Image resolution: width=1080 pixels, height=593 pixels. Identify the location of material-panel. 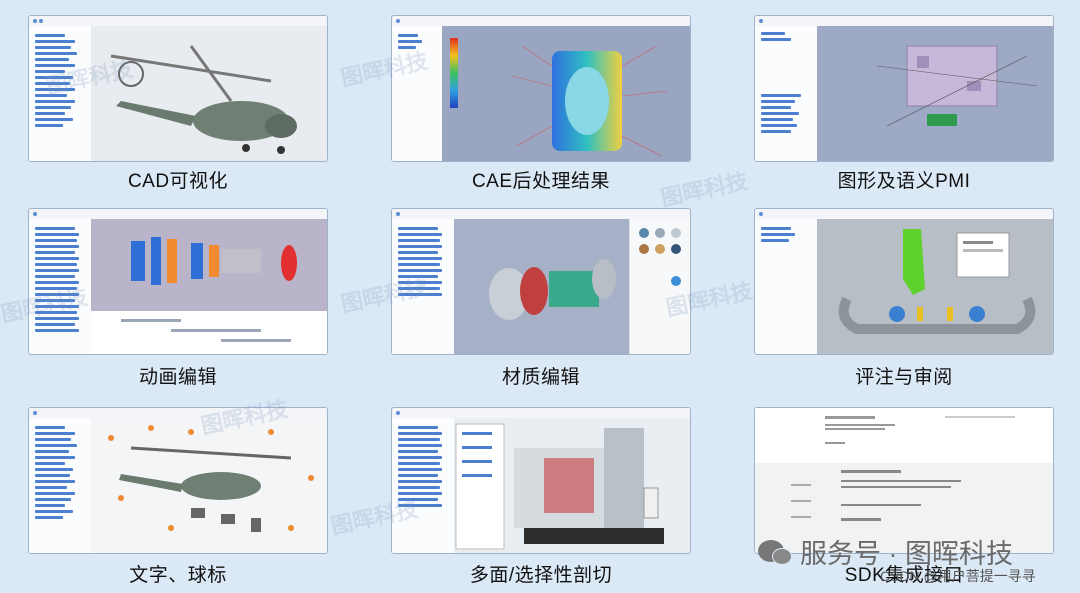
(659, 286).